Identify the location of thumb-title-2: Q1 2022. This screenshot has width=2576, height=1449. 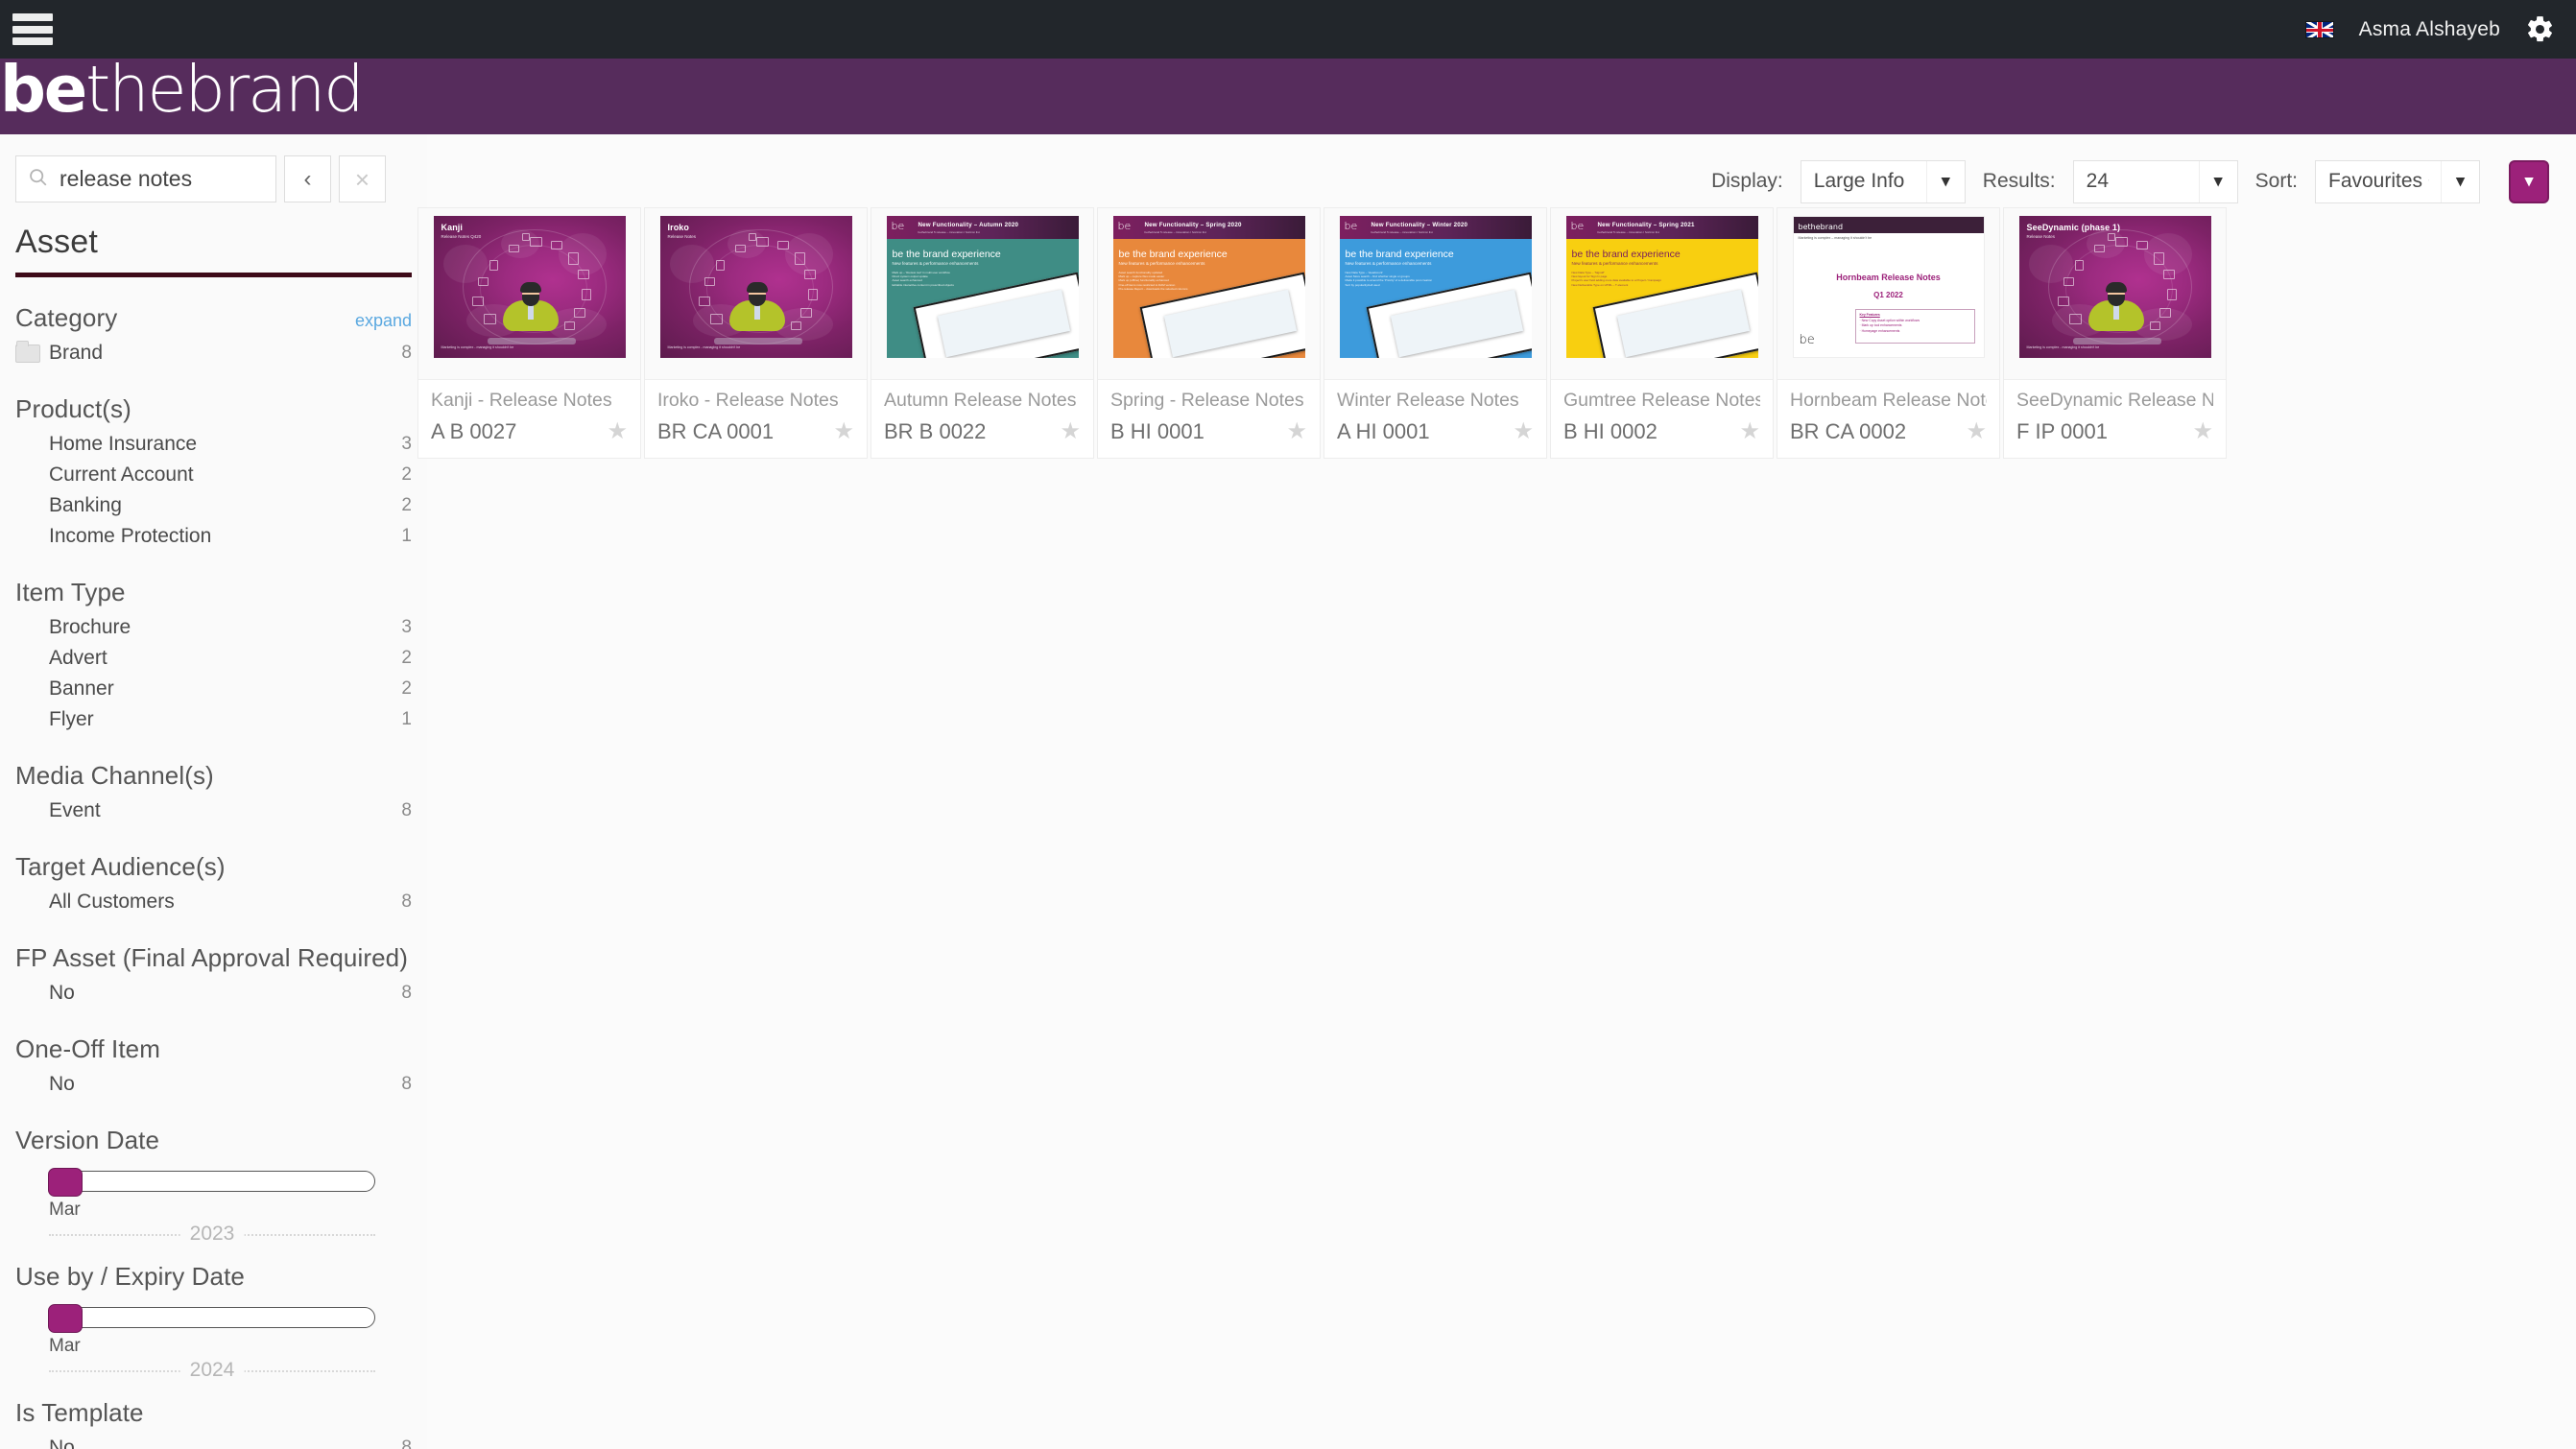
(1888, 295).